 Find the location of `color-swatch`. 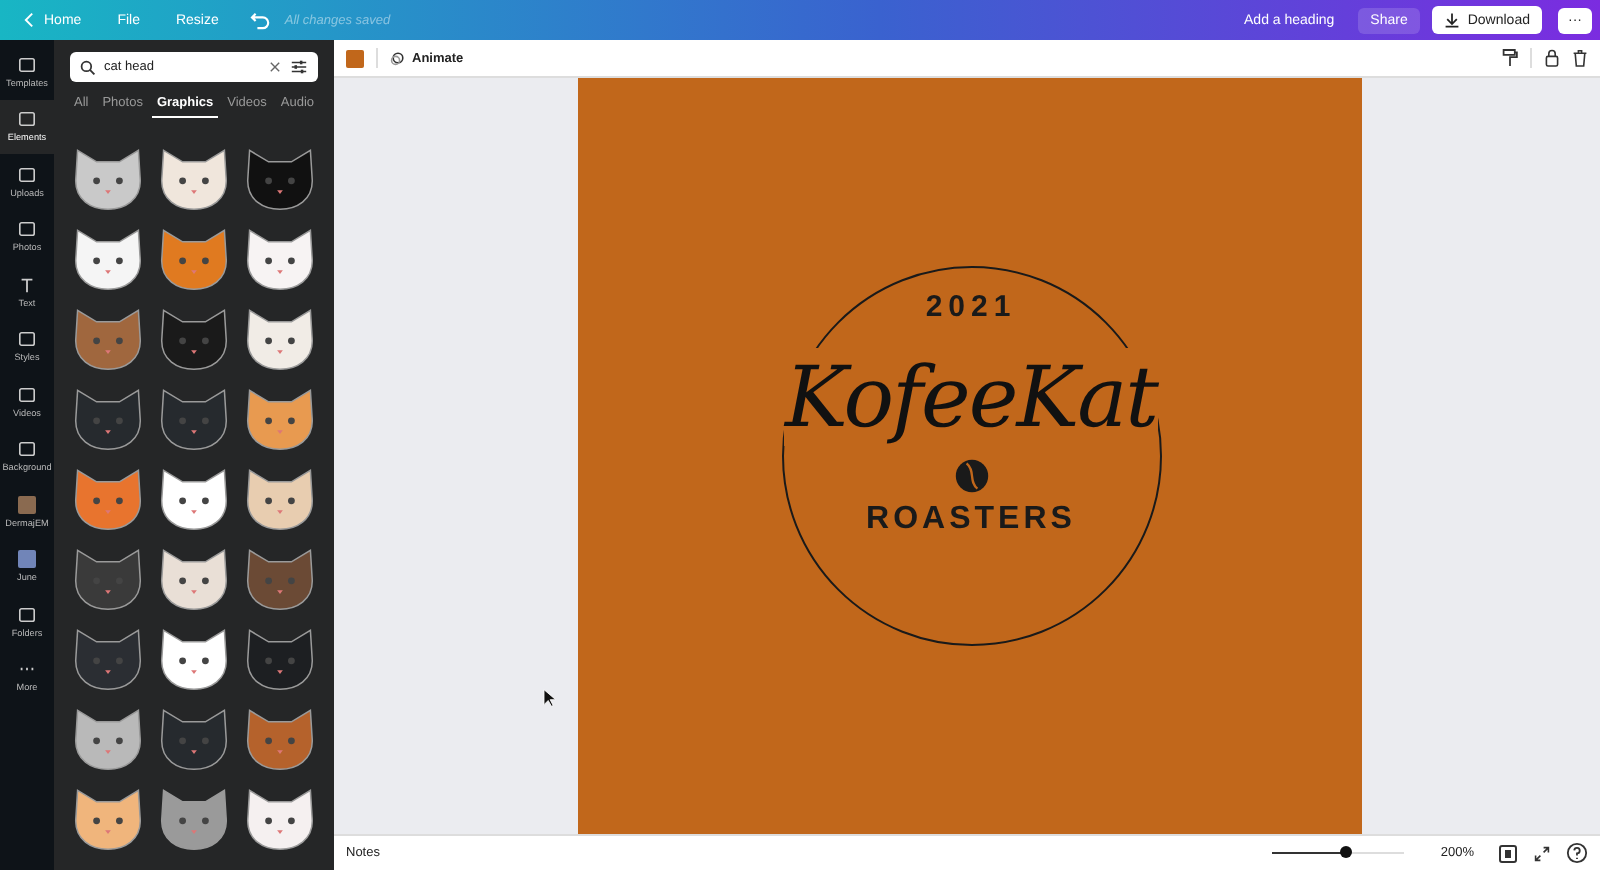

color-swatch is located at coordinates (355, 58).